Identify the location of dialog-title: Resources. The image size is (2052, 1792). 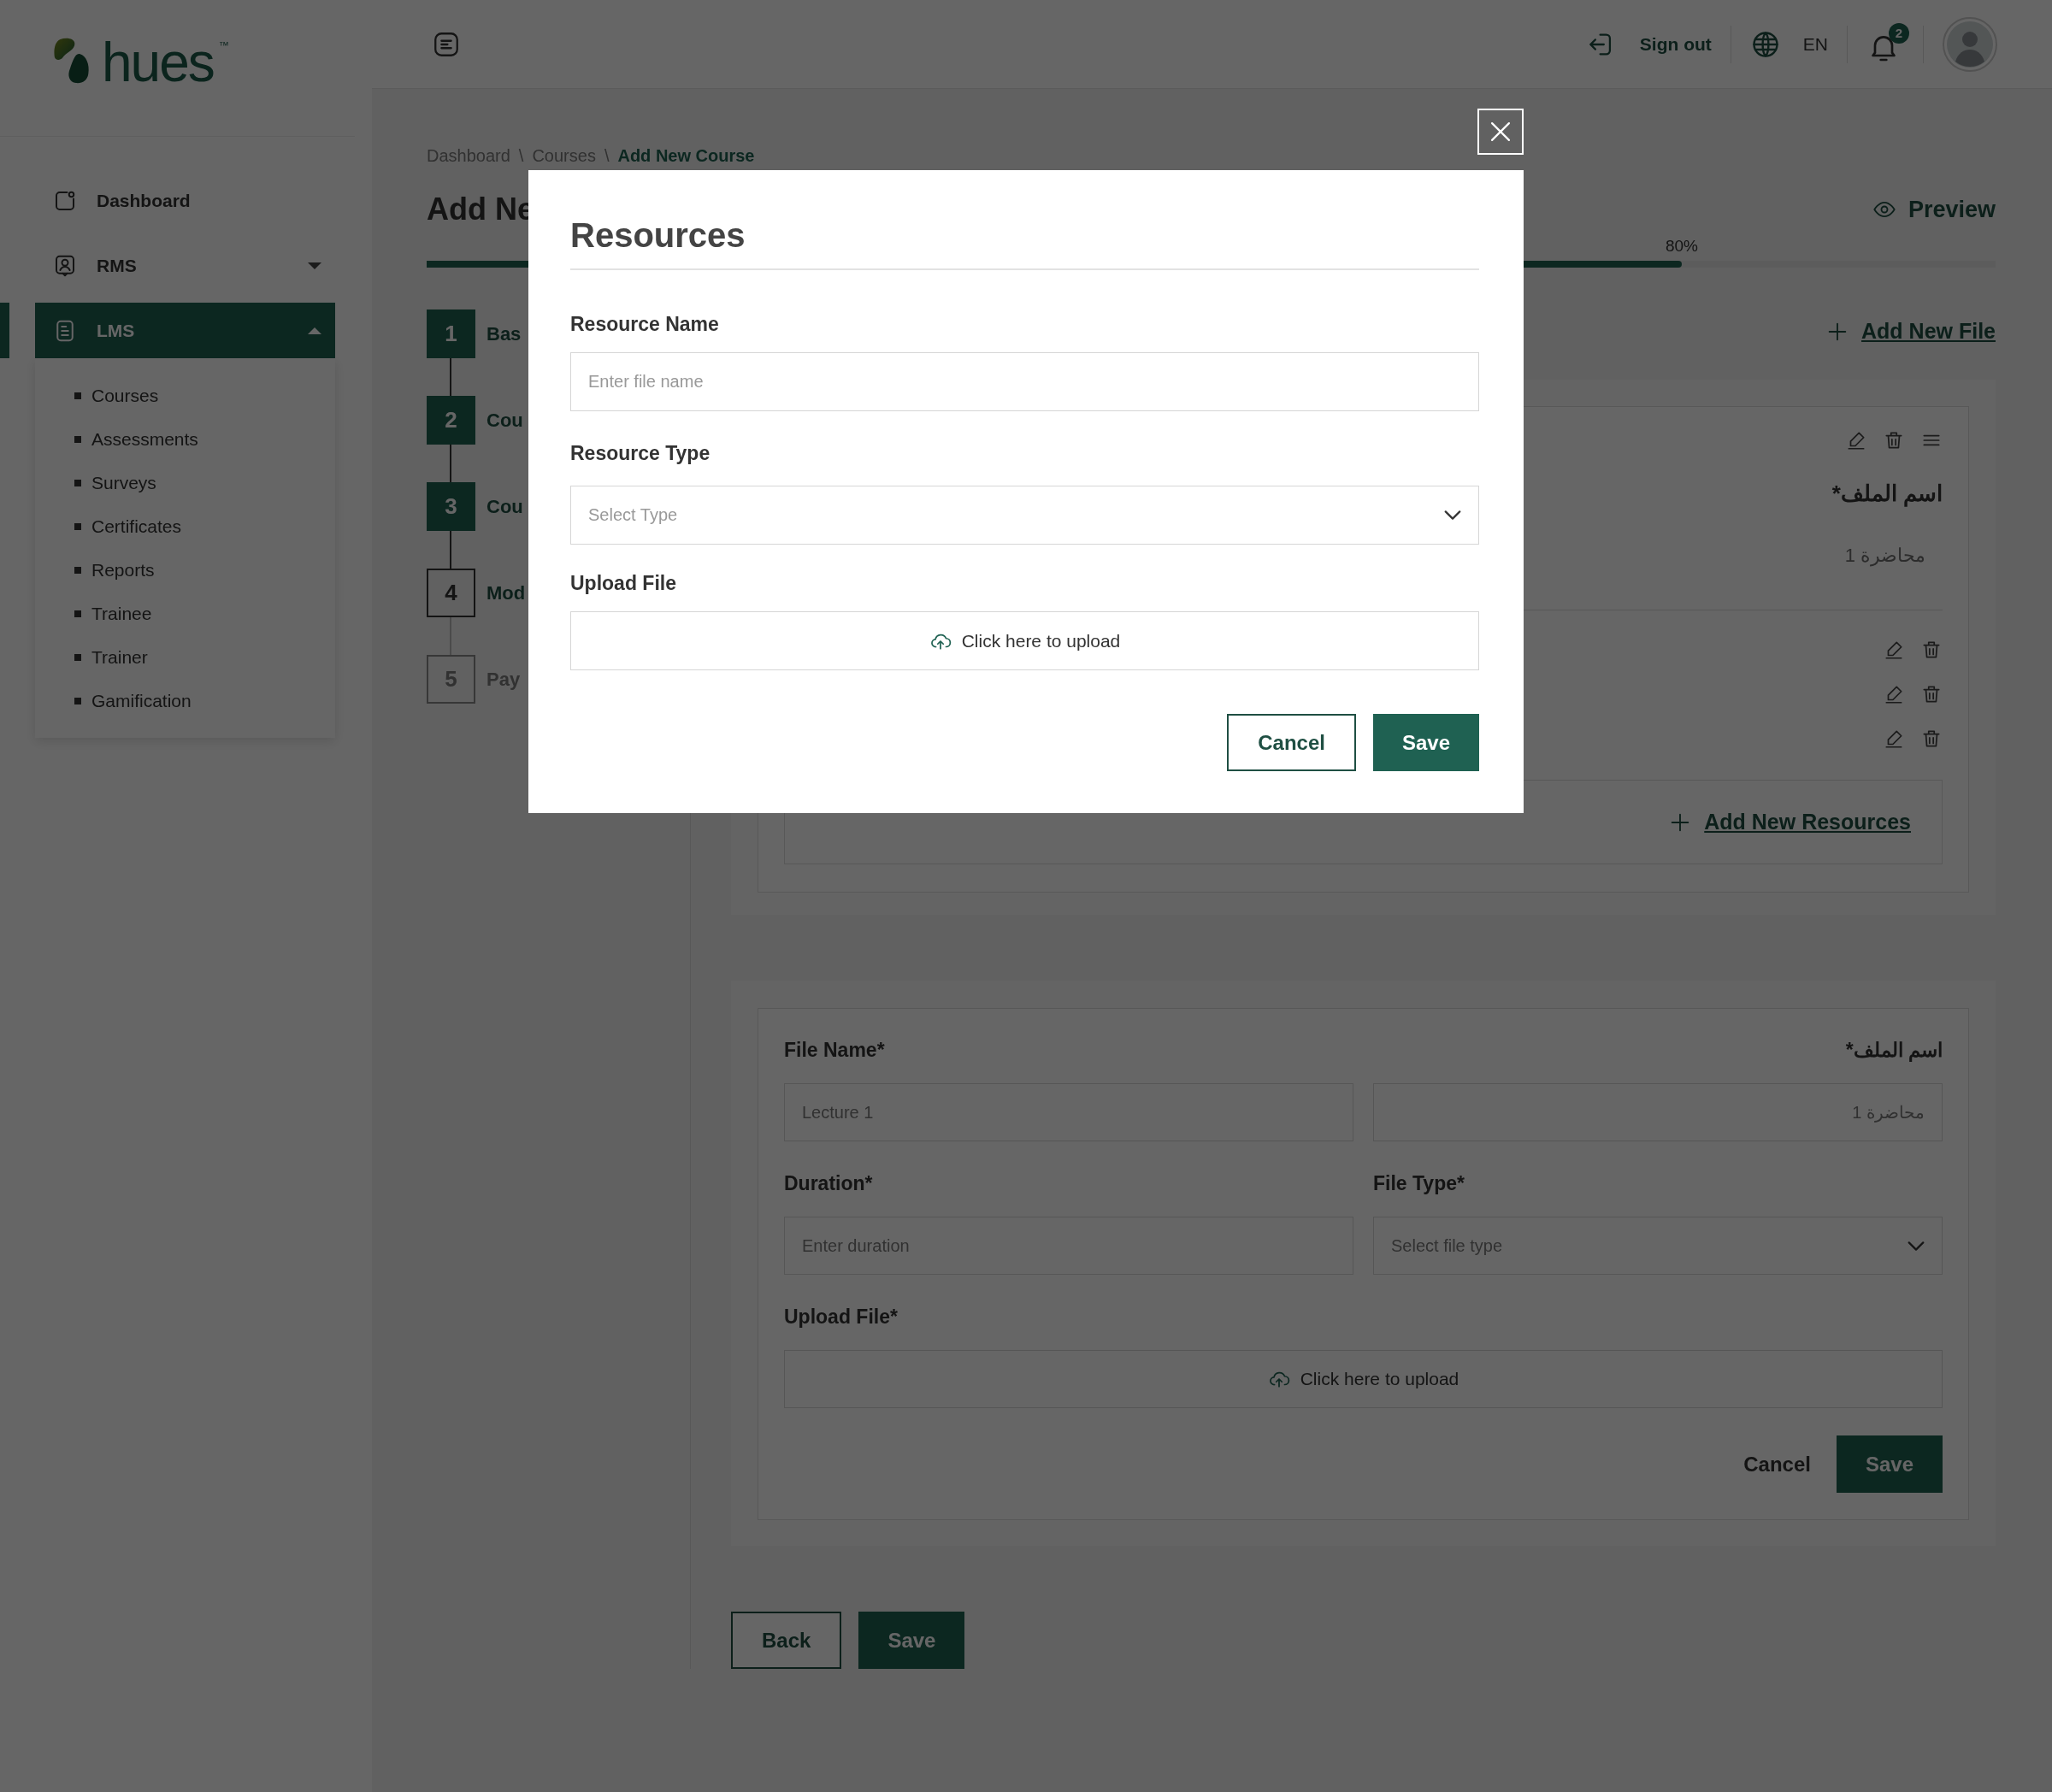
(1024, 243).